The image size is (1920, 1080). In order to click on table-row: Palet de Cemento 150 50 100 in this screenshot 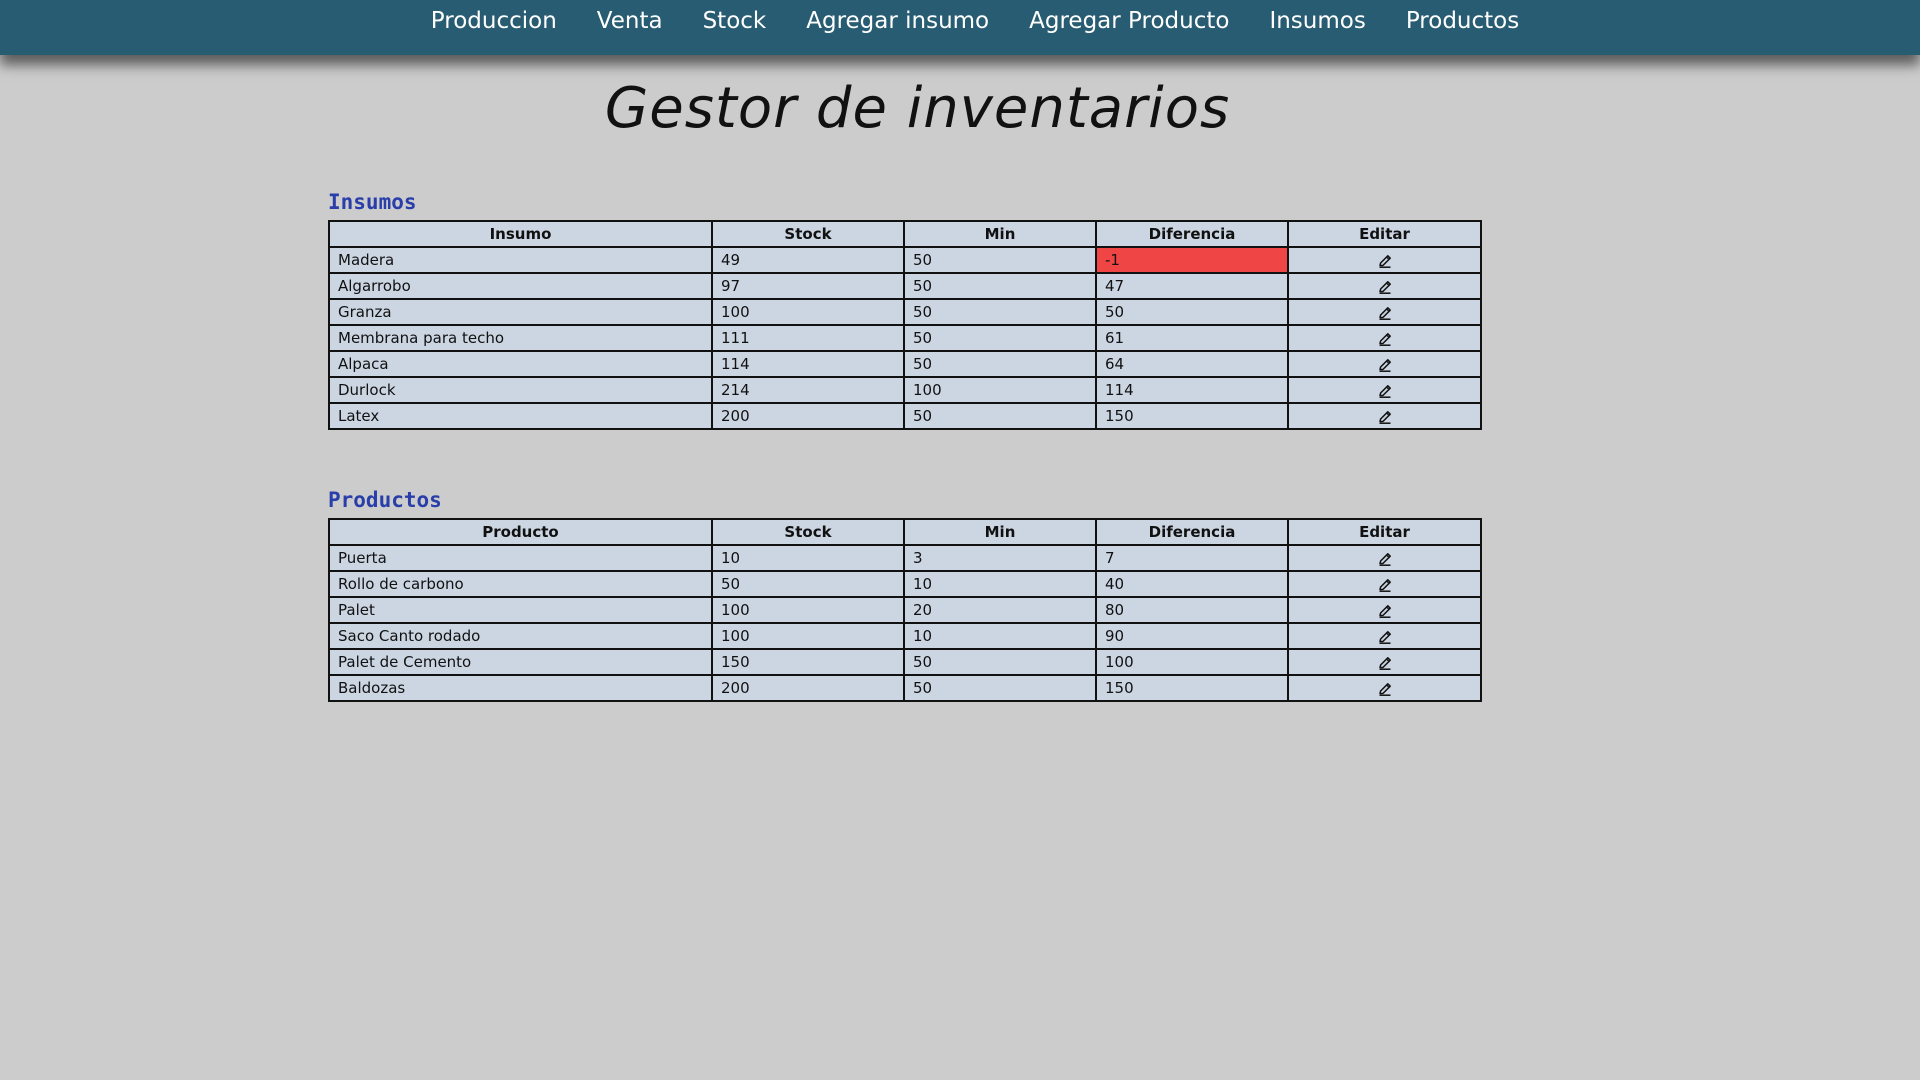, I will do `click(905, 662)`.